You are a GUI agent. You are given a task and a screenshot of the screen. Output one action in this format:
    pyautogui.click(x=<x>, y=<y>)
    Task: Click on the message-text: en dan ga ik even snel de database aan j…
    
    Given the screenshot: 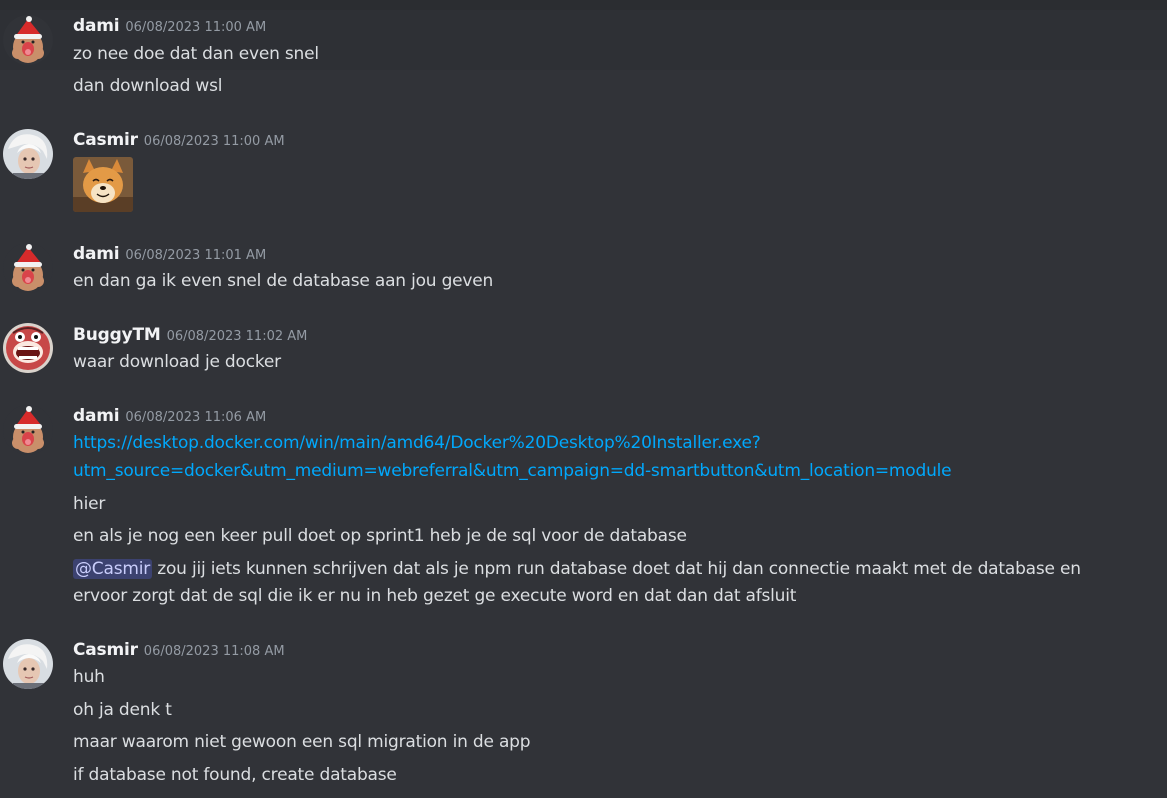 What is the action you would take?
    pyautogui.click(x=283, y=281)
    